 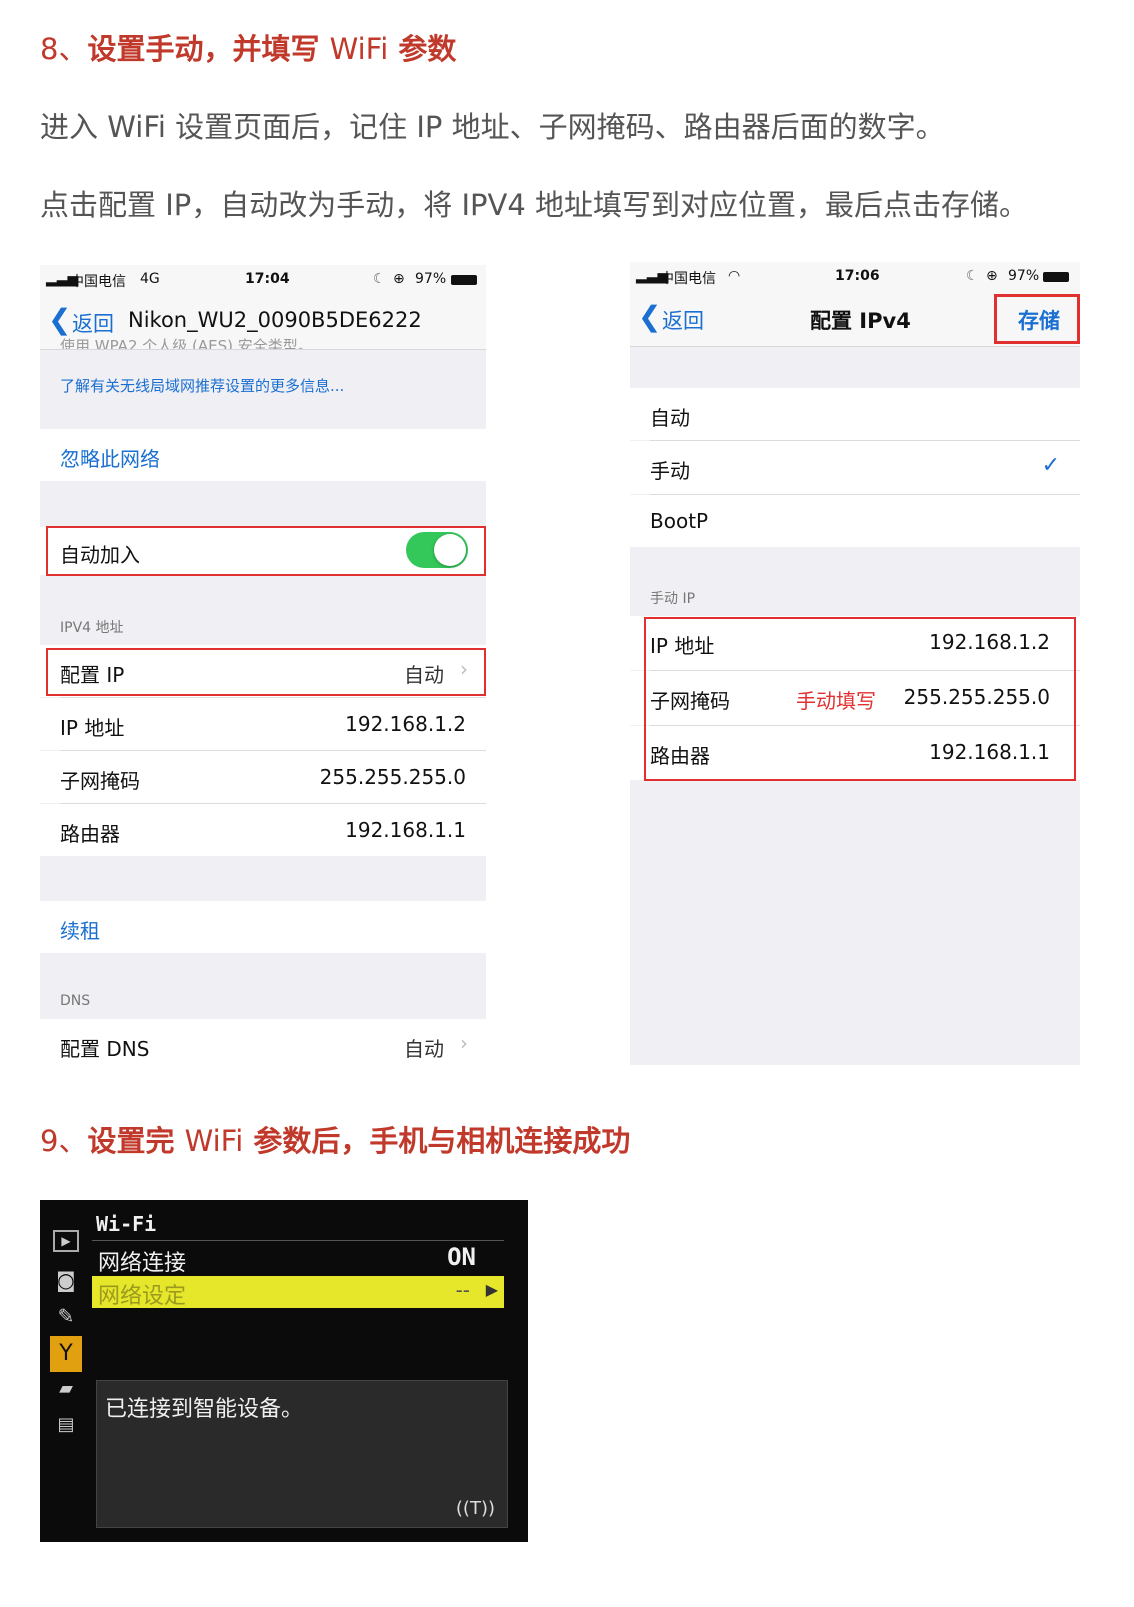 I want to click on wrench-icon: Y, so click(x=66, y=1354).